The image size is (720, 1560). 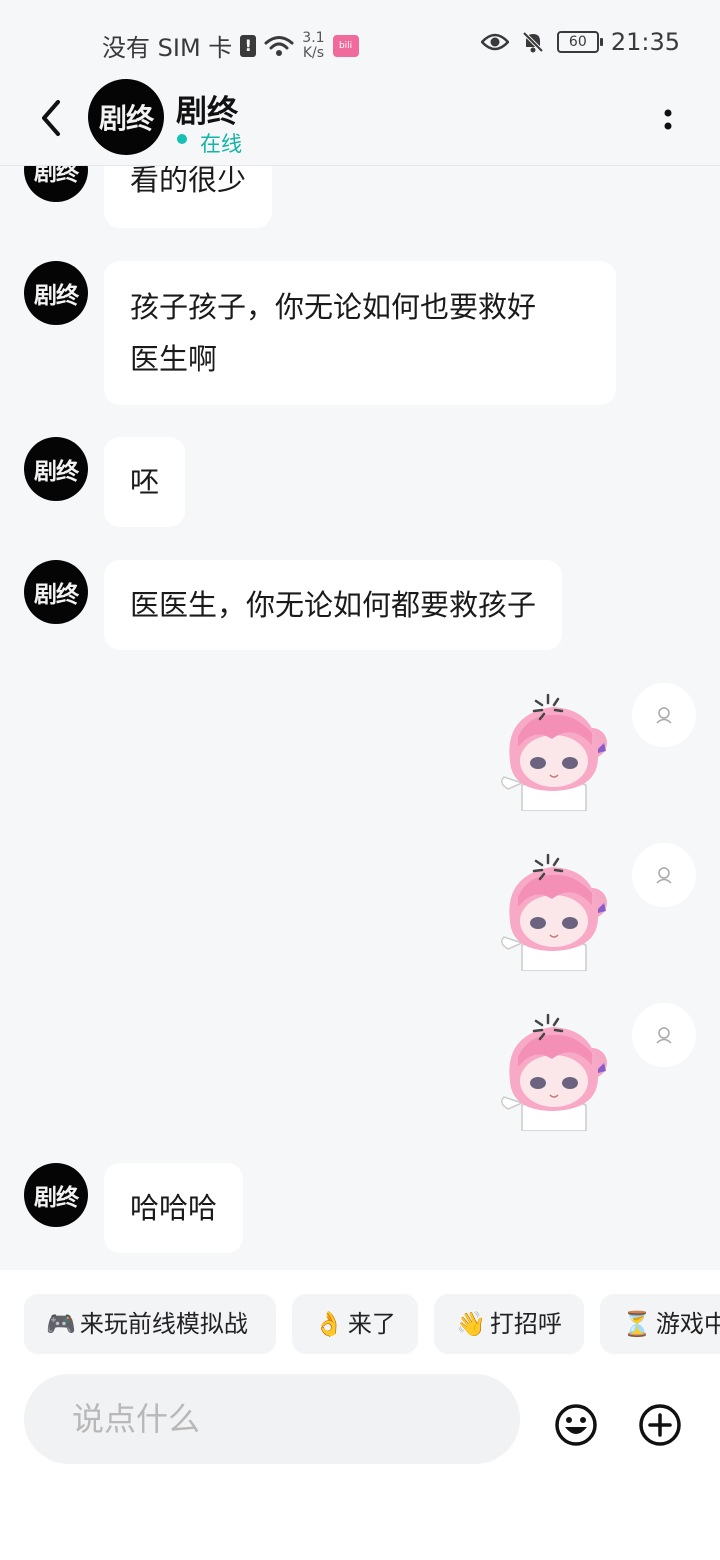 I want to click on status-bar: 没有 SIM 卡 ! 3.1 K/s bili 60 21:35, so click(x=360, y=41).